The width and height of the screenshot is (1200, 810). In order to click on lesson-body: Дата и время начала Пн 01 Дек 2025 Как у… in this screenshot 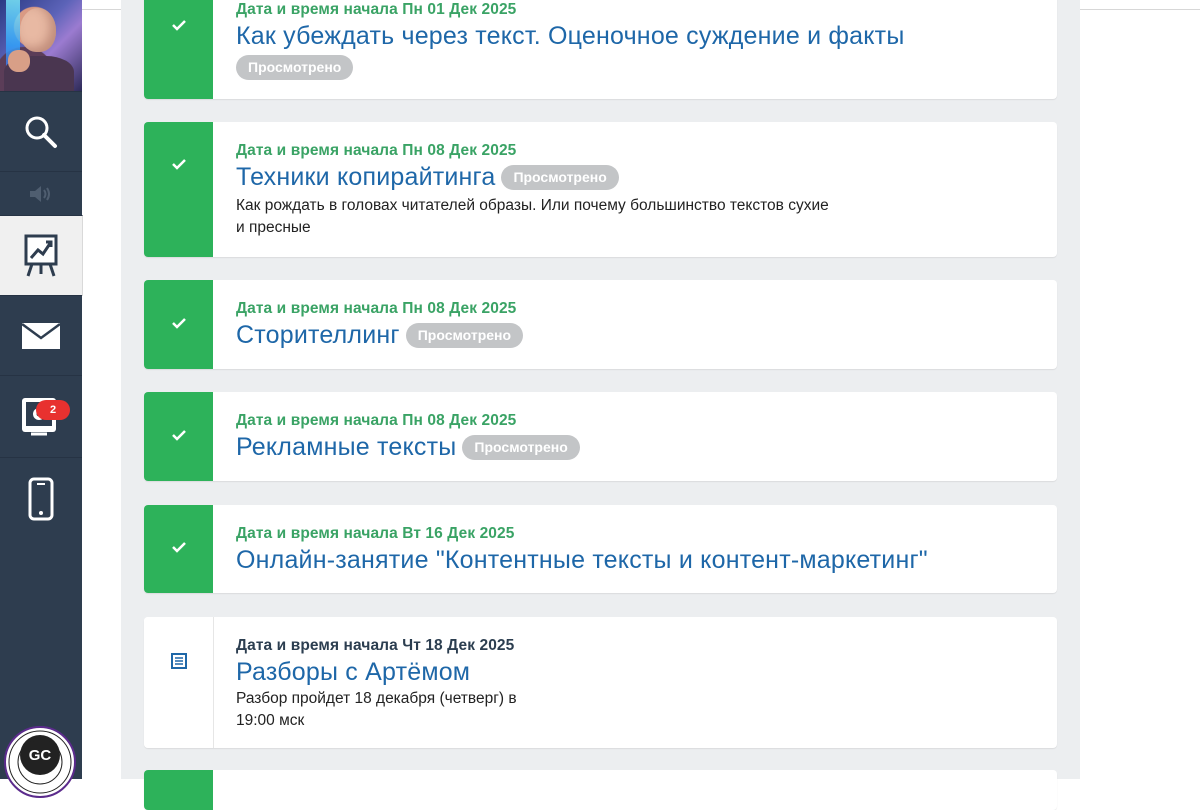, I will do `click(636, 40)`.